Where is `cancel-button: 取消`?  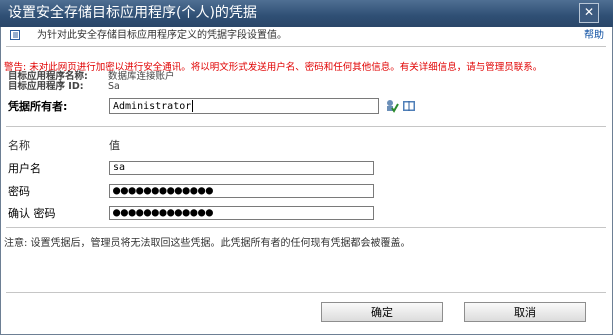
cancel-button: 取消 is located at coordinates (525, 312).